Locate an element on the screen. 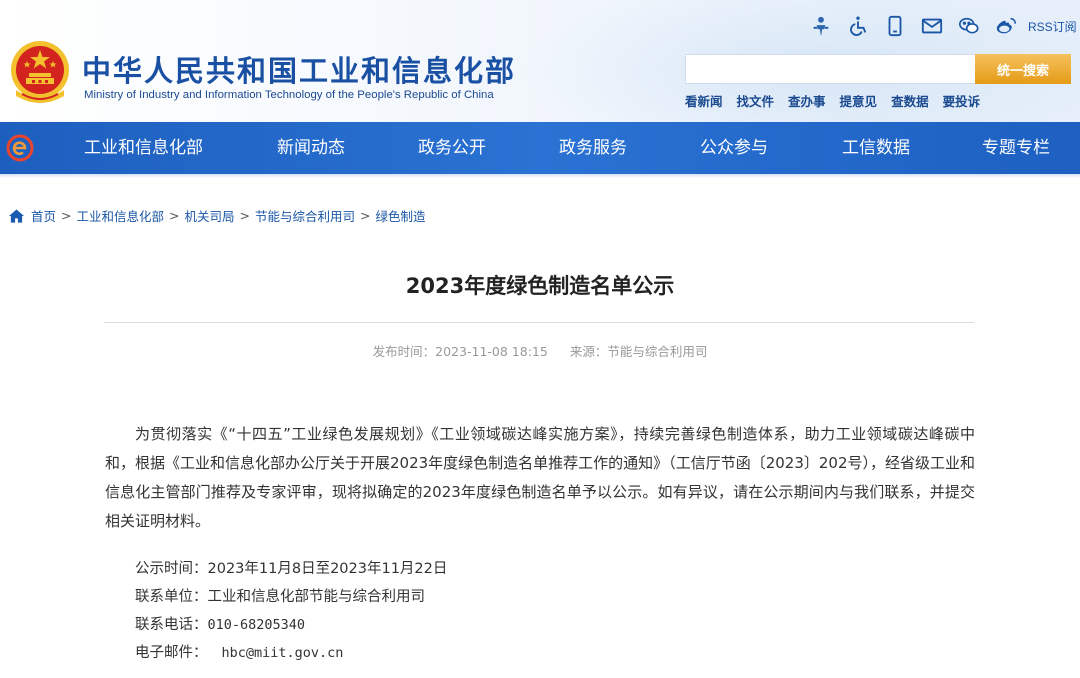 The image size is (1080, 678). site-title: 中华人民共和国工业和信息化部 is located at coordinates (299, 71).